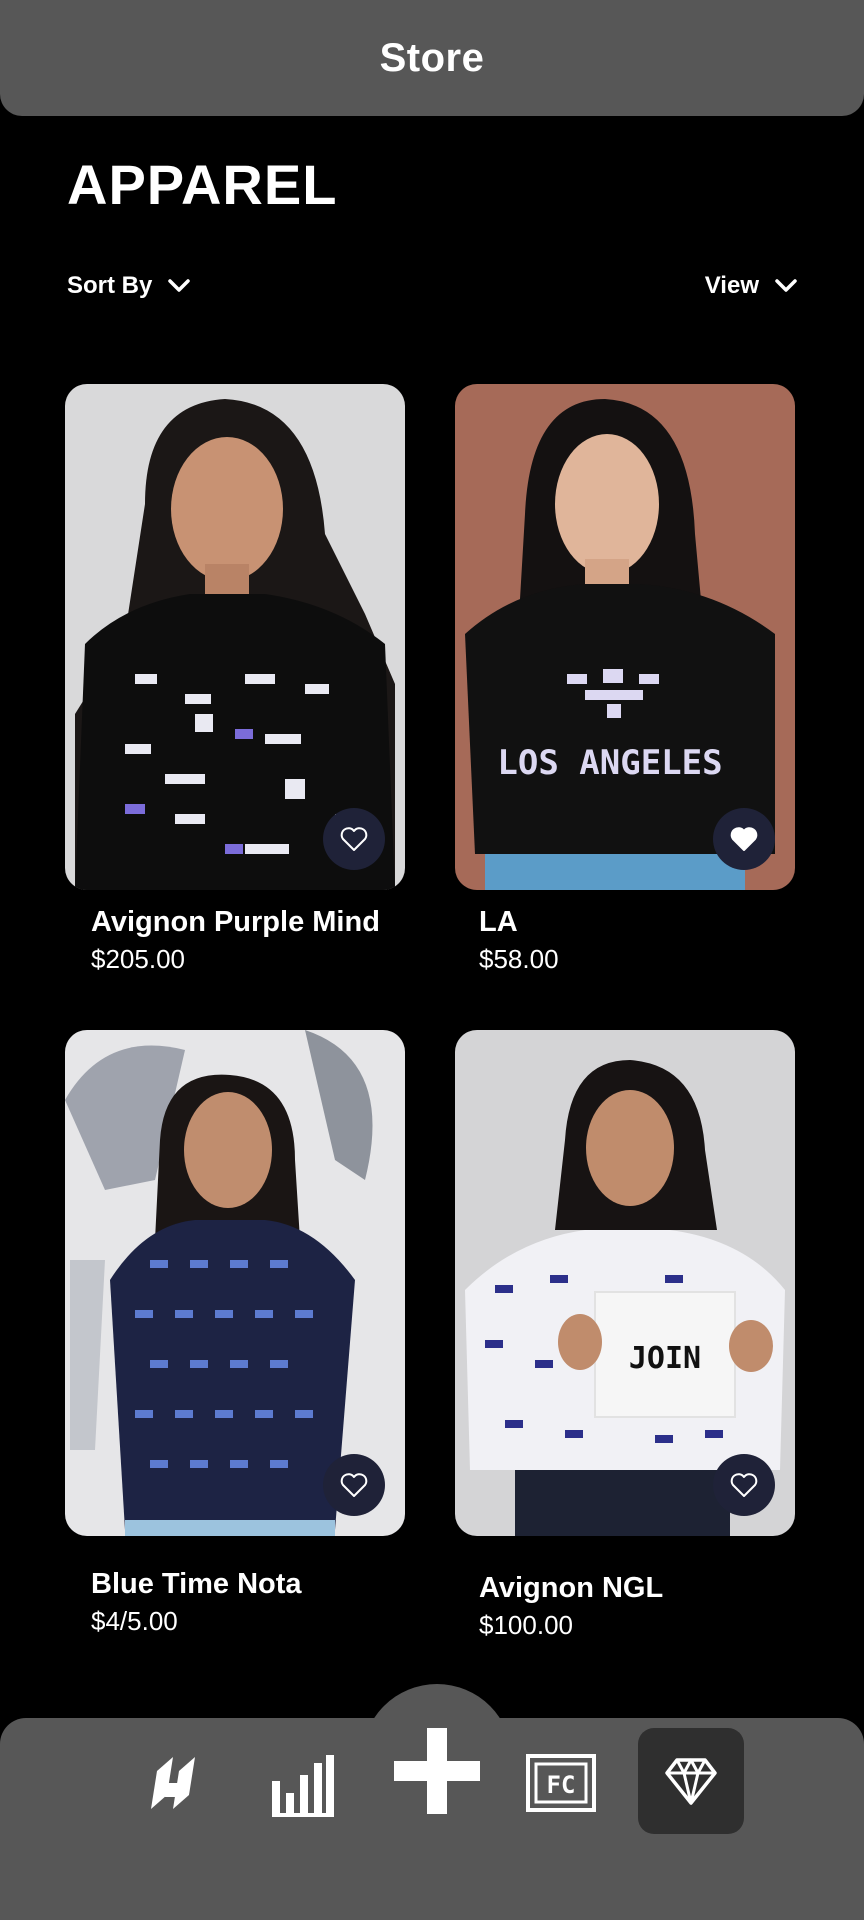 This screenshot has width=864, height=1920. I want to click on view-dropdown: View, so click(752, 286).